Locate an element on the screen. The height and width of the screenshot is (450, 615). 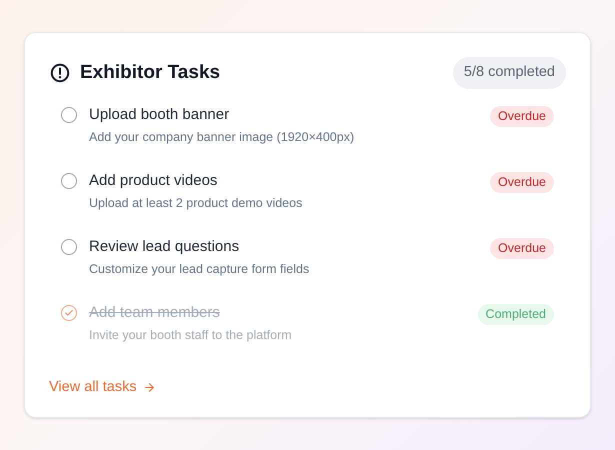
check-icon is located at coordinates (69, 313).